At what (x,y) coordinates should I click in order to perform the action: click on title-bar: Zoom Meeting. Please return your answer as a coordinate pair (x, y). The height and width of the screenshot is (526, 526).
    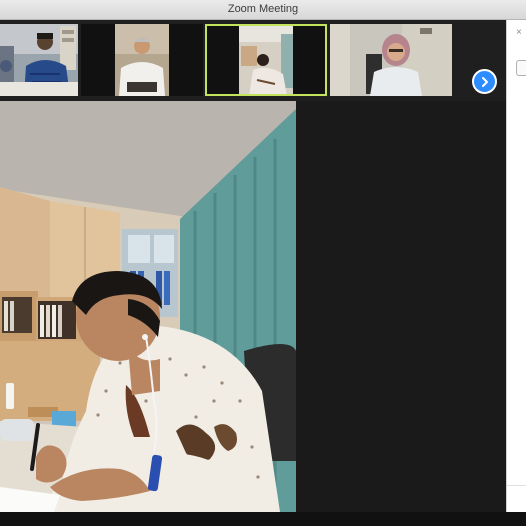
    Looking at the image, I should click on (263, 10).